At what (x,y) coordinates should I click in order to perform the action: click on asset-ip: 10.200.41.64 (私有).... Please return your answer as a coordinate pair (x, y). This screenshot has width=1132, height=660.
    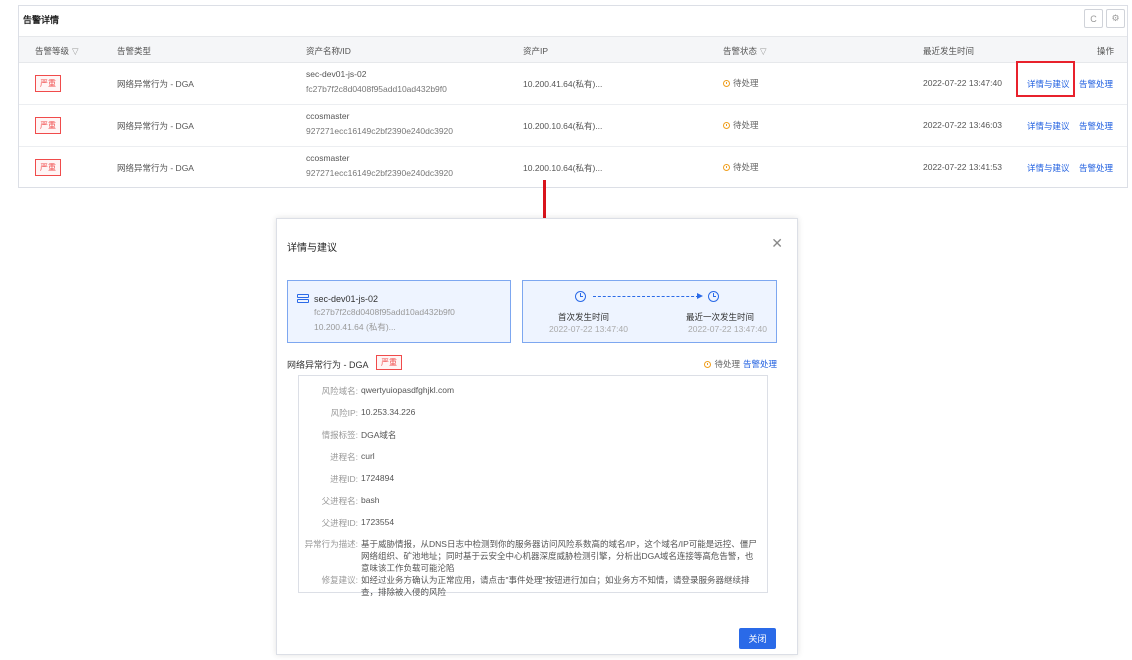
    Looking at the image, I should click on (355, 327).